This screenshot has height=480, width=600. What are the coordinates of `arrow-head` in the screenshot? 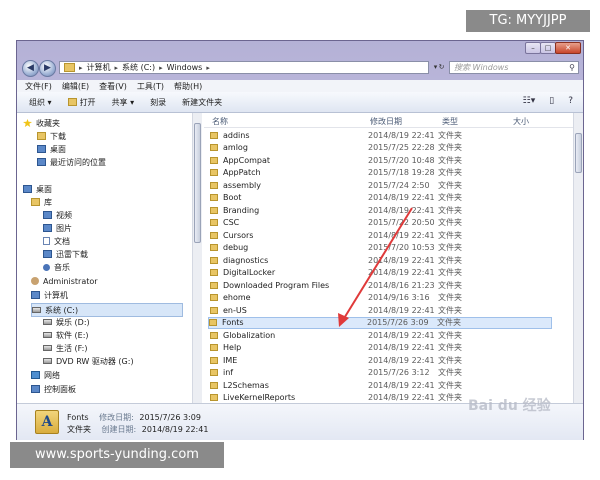 It's located at (343, 320).